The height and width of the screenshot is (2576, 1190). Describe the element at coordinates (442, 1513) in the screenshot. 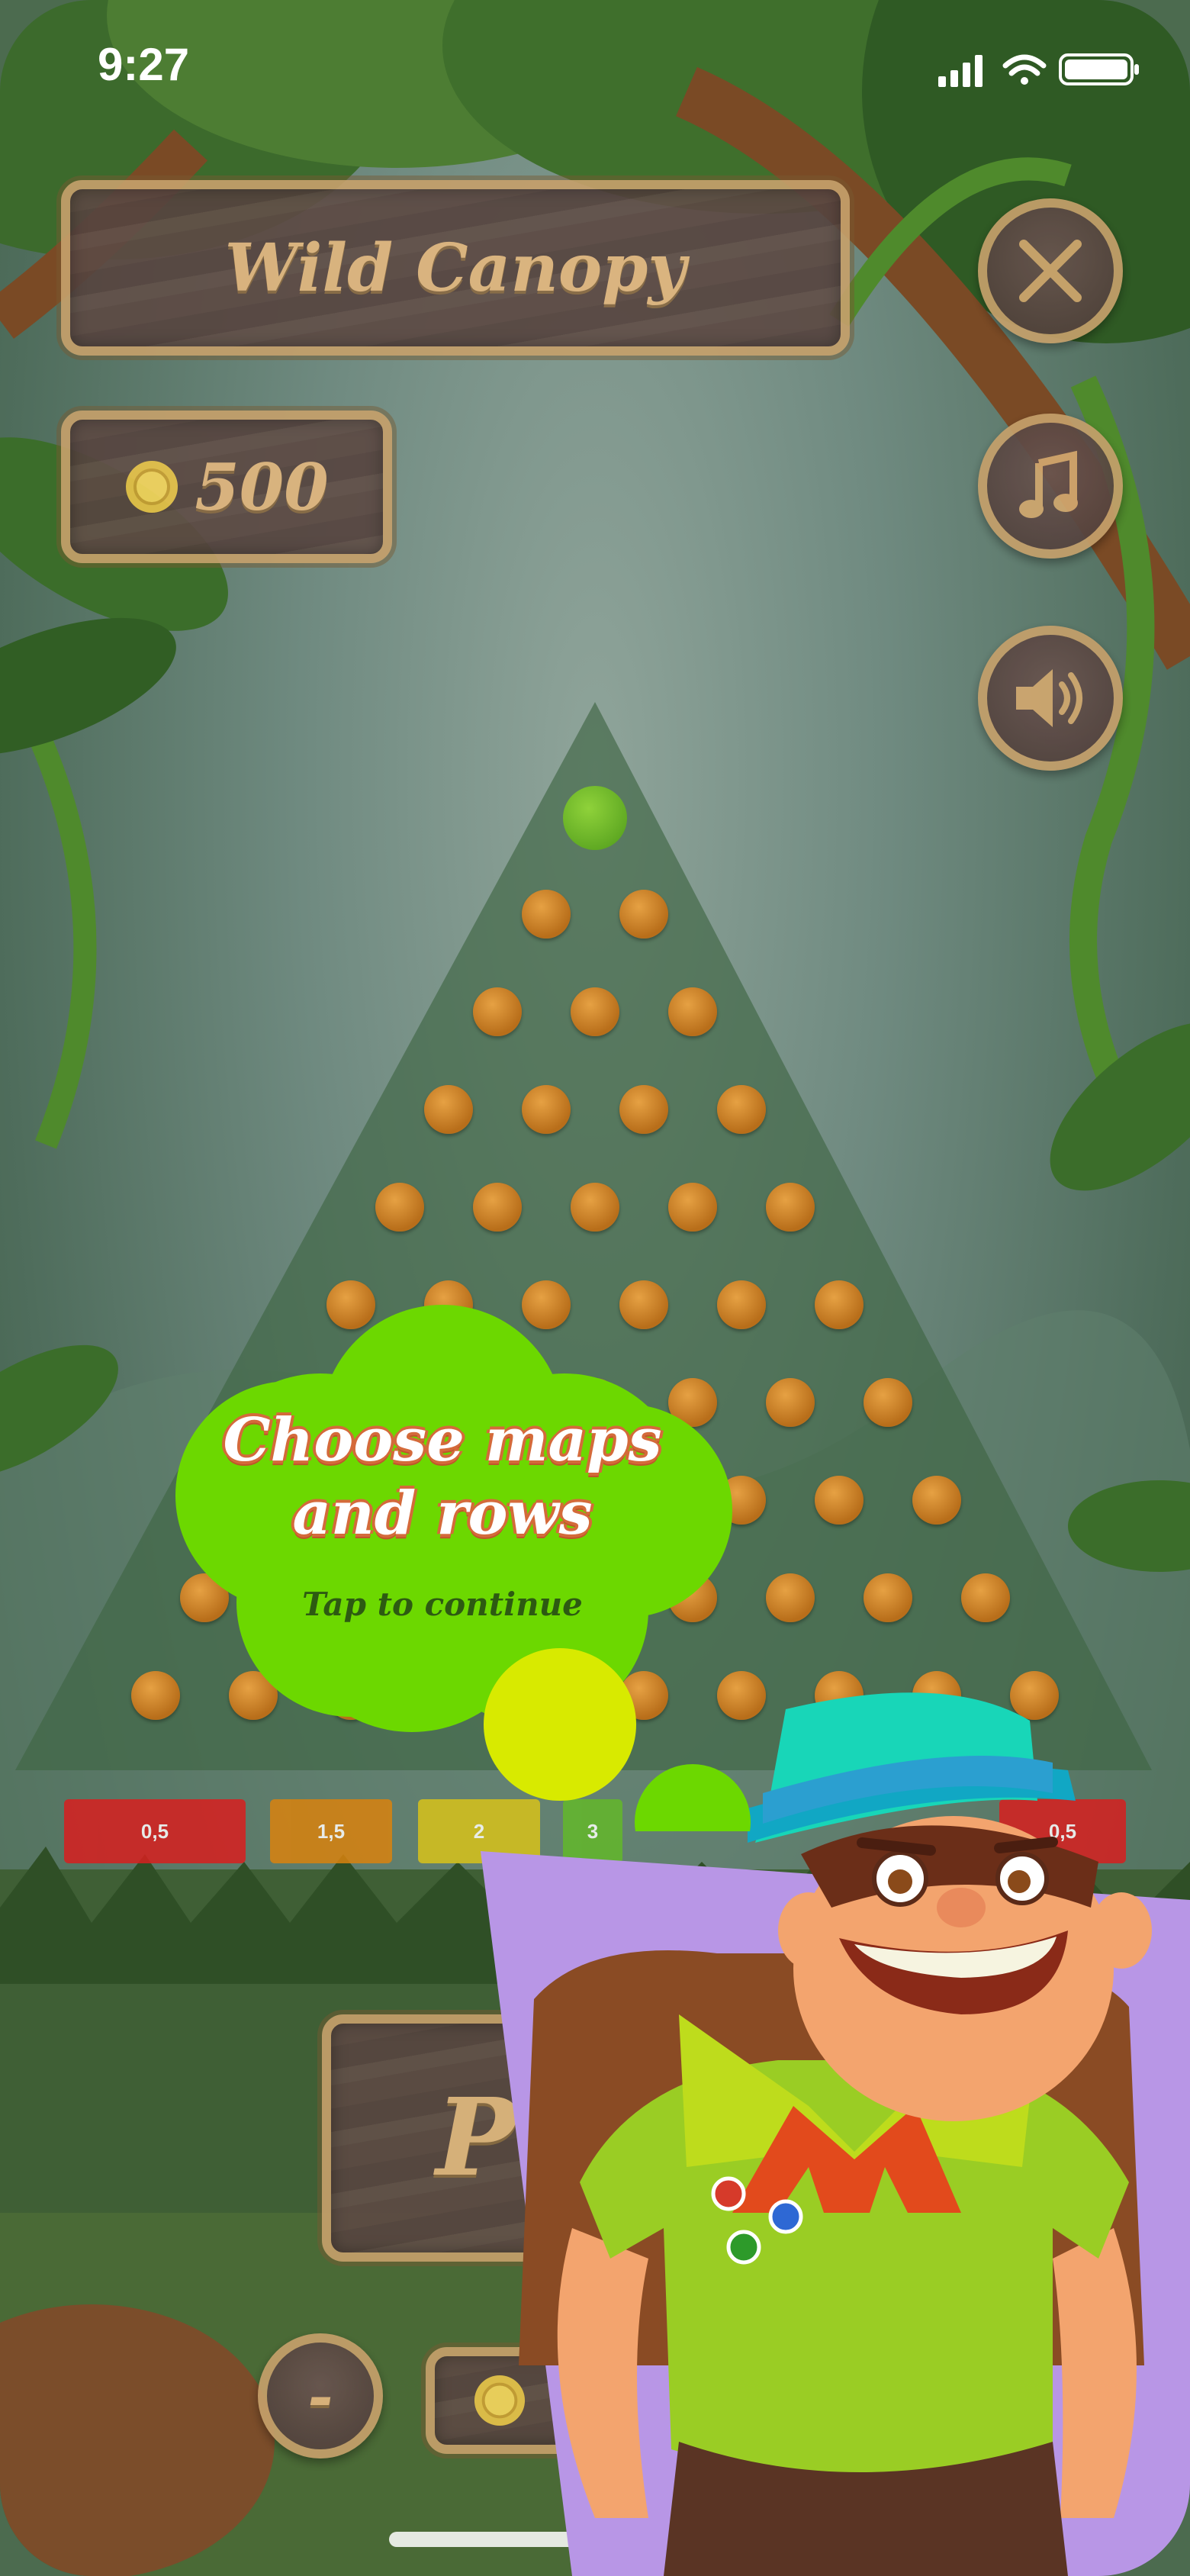

I see `tutorial-message-line2: and rows` at that location.